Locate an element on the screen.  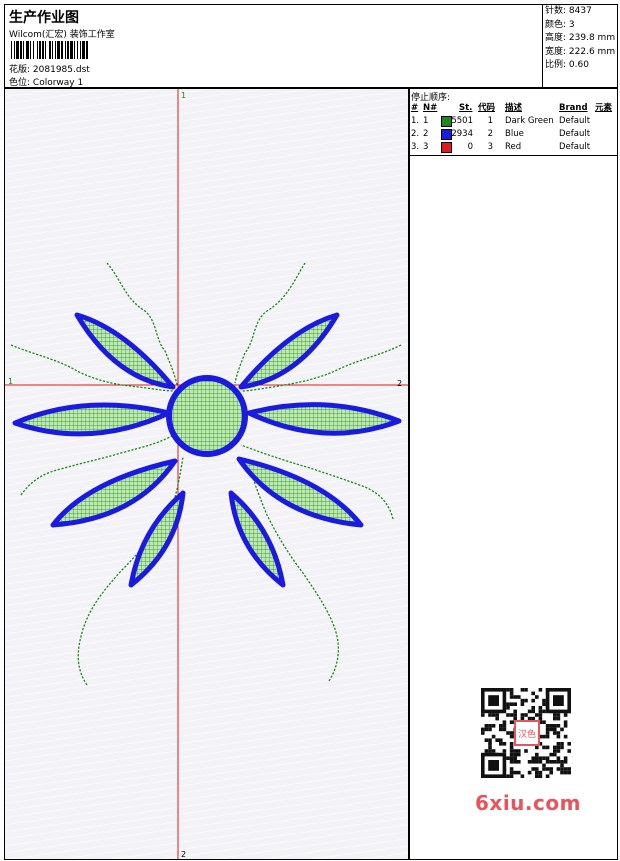
stat-label: 针数: is located at coordinates (556, 11).